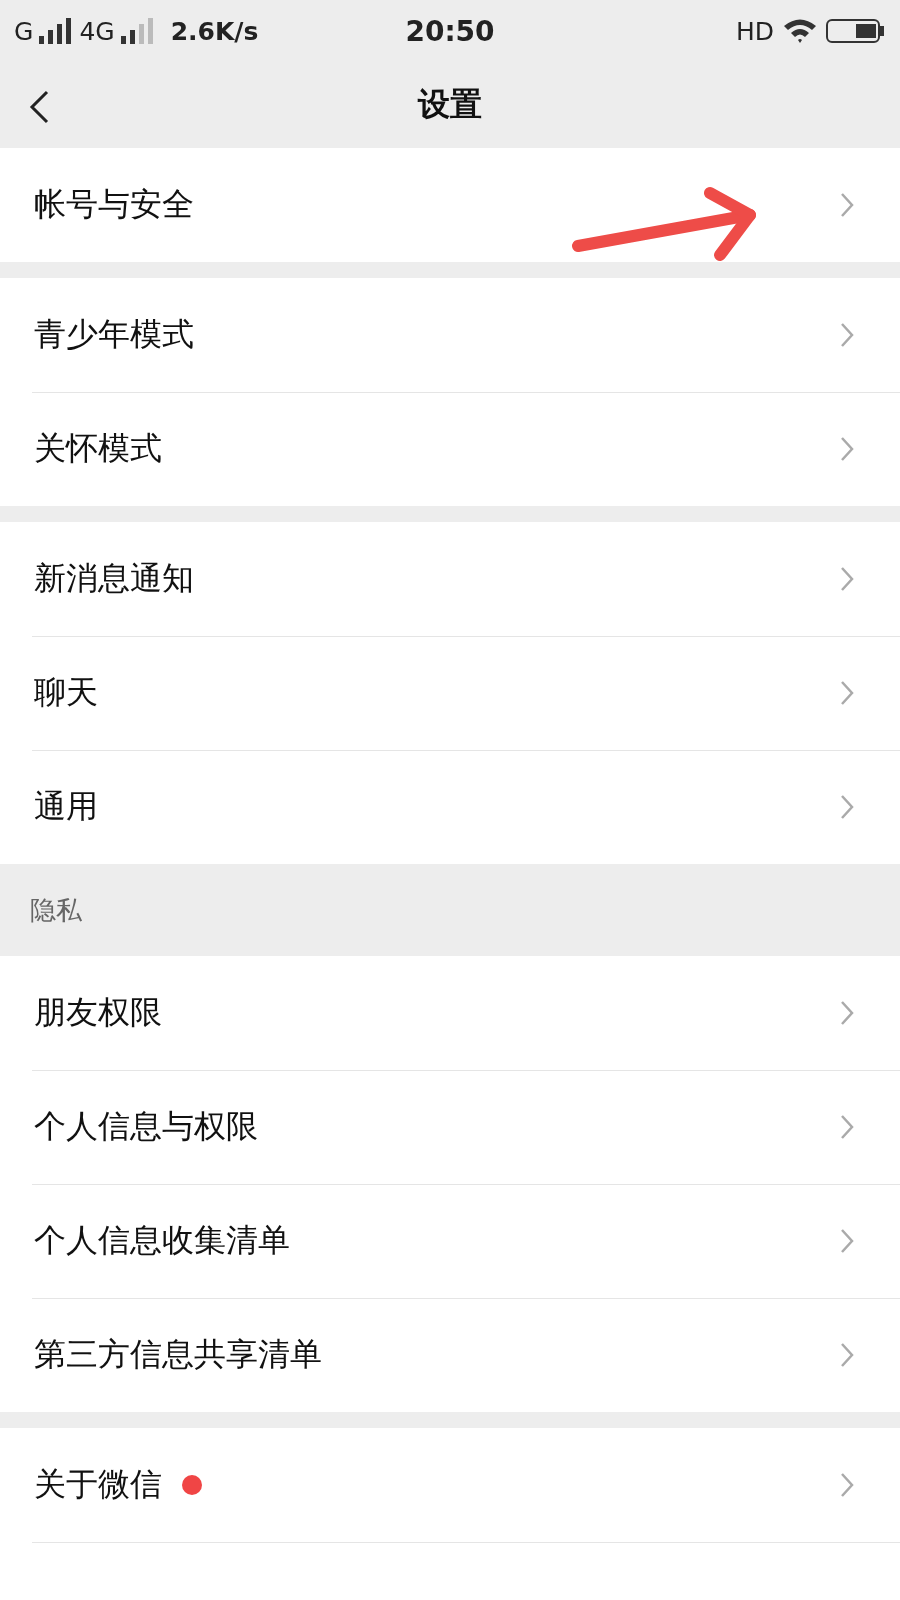  What do you see at coordinates (800, 31) in the screenshot?
I see `wifi-icon` at bounding box center [800, 31].